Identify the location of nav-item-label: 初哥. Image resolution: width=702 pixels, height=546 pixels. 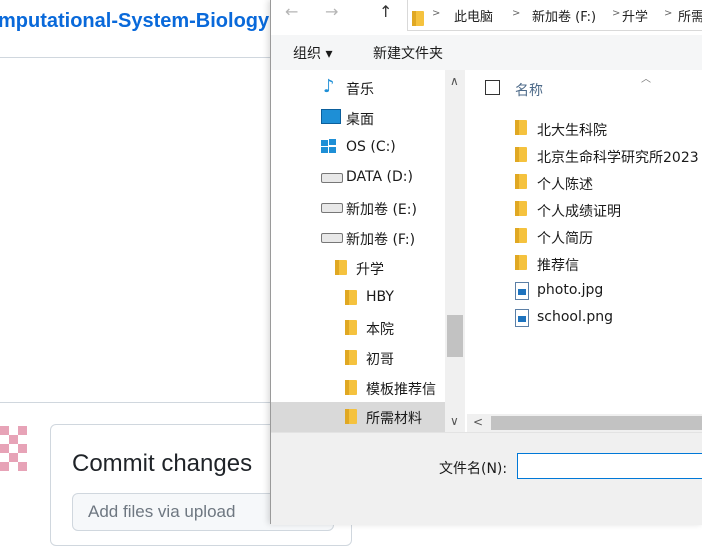
(380, 360).